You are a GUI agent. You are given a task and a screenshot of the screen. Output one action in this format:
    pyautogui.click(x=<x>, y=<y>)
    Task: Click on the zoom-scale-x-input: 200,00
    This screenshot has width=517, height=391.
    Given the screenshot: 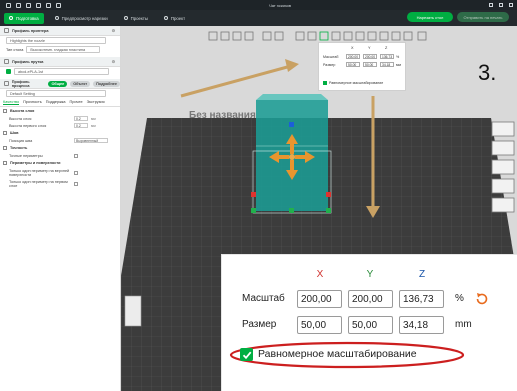 What is the action you would take?
    pyautogui.click(x=319, y=299)
    